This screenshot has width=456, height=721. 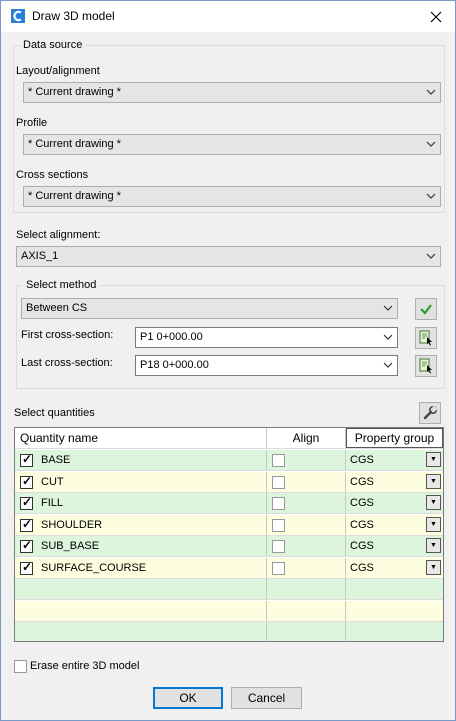 What do you see at coordinates (306, 438) in the screenshot?
I see `column-header-align: Align` at bounding box center [306, 438].